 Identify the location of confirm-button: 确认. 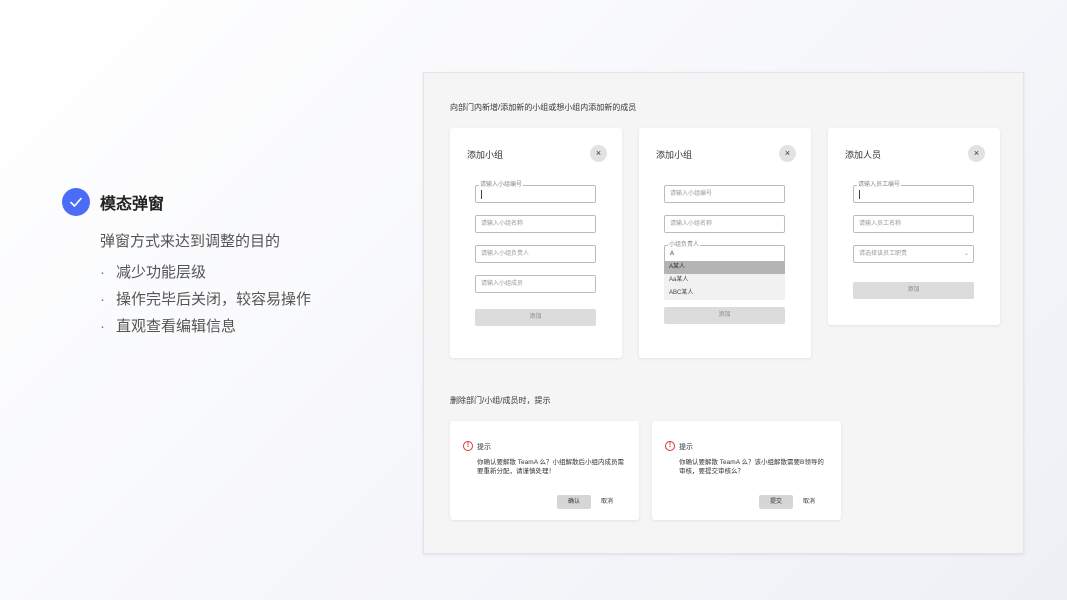
(574, 502).